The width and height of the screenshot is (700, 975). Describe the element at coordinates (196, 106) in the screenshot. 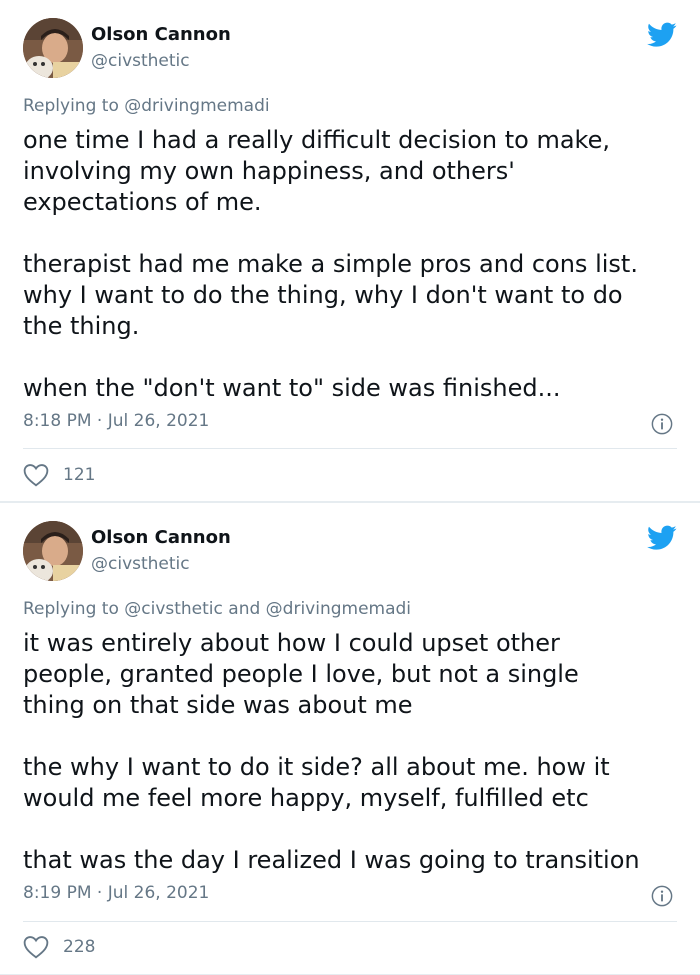

I see `mention-link: @drivingmemadi` at that location.